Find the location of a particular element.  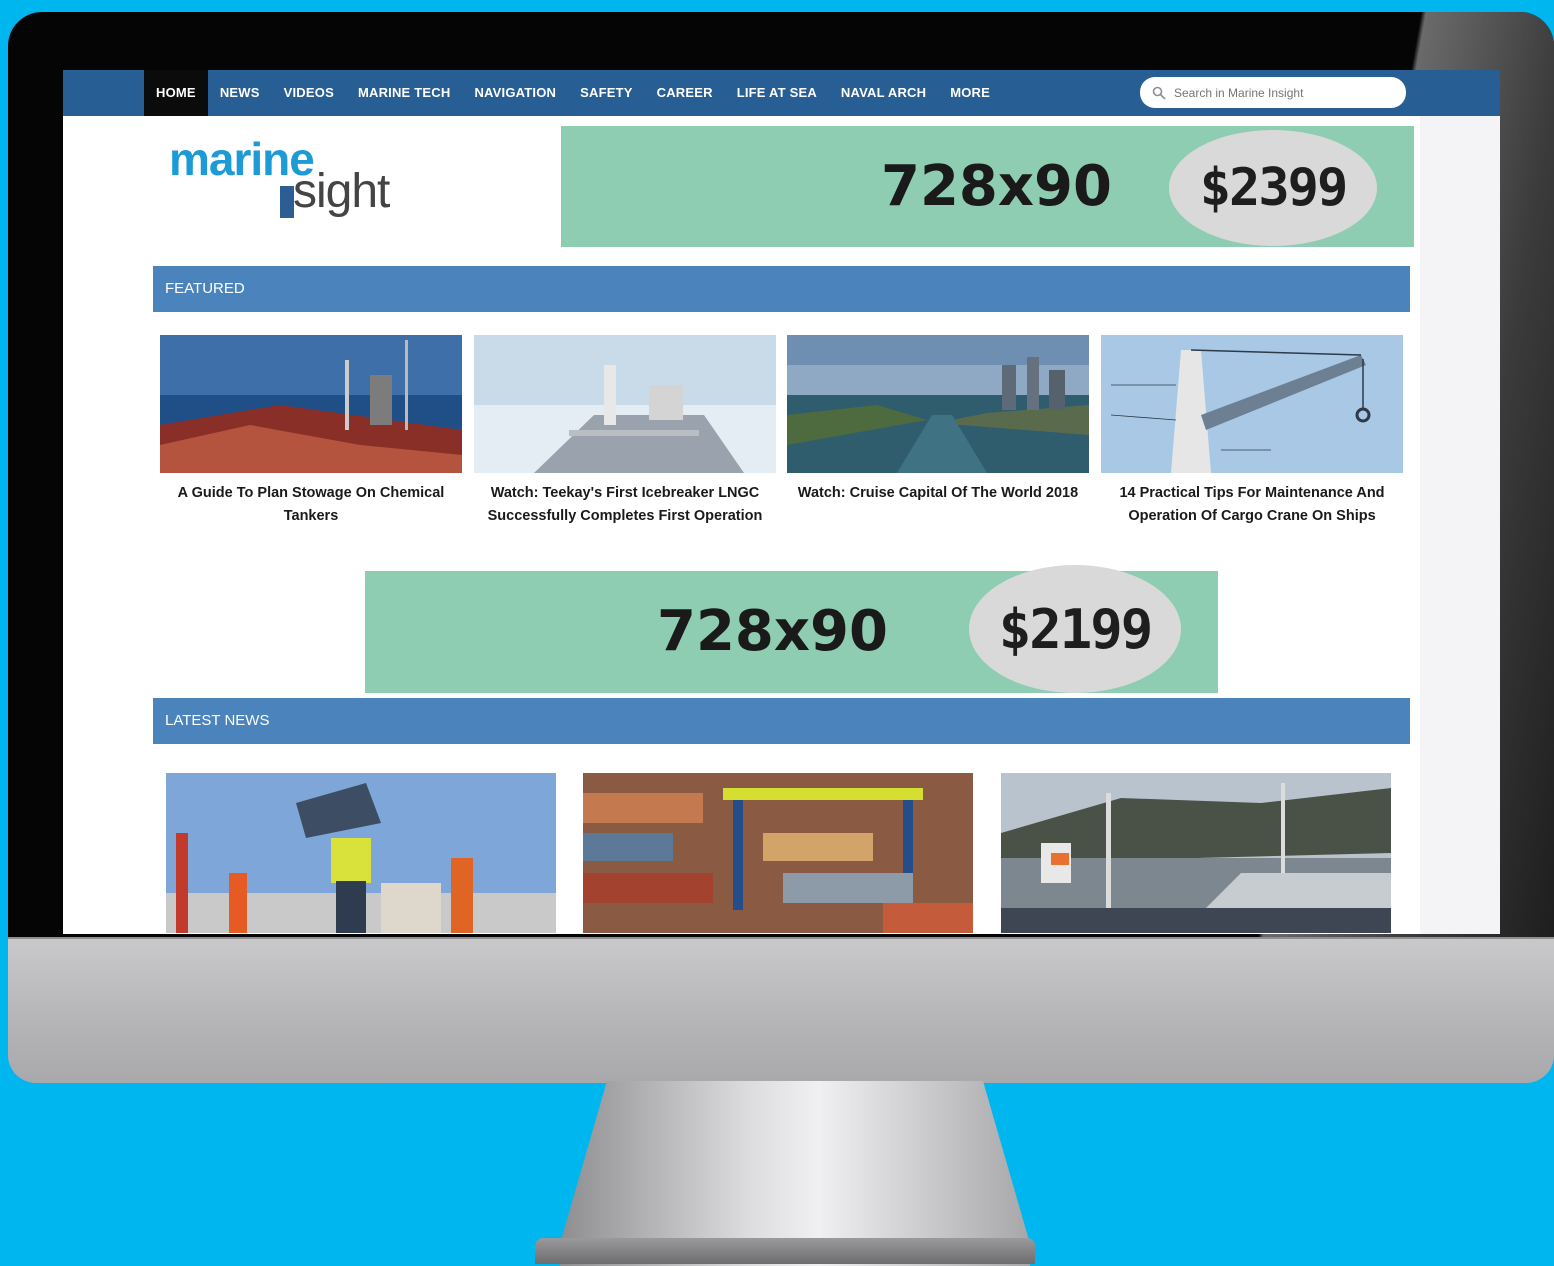

nav-item-career: CAREER is located at coordinates (685, 93).